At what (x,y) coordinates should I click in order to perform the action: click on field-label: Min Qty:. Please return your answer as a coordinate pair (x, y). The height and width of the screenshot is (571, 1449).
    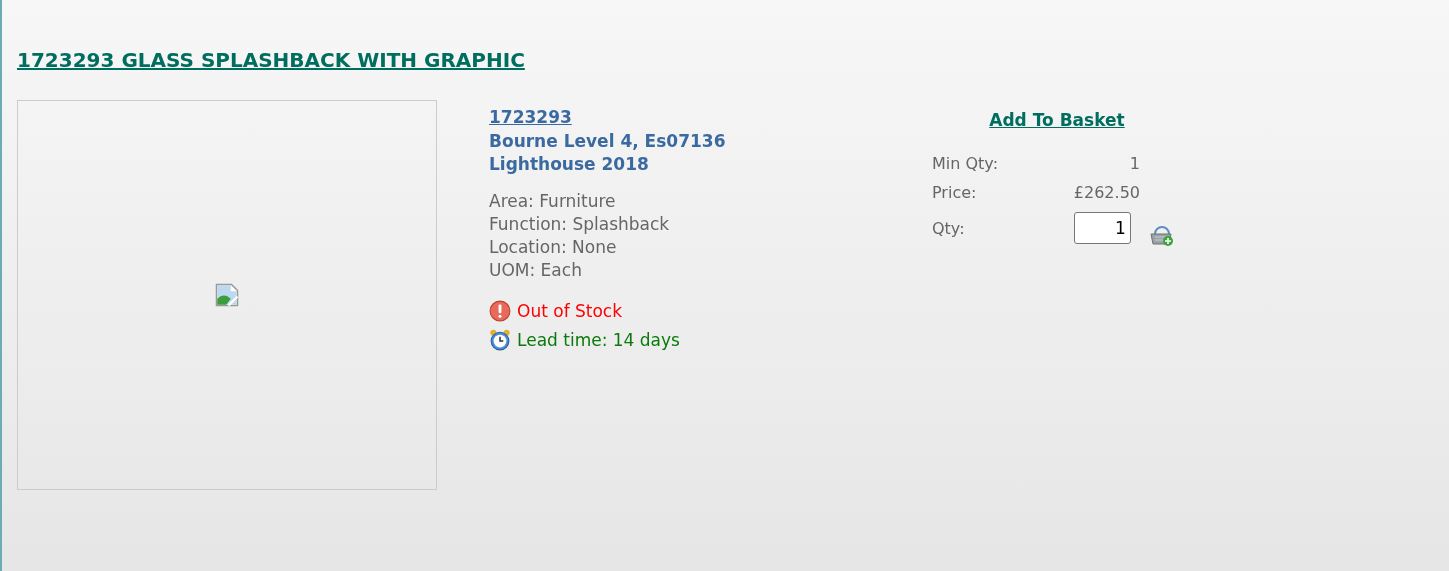
    Looking at the image, I should click on (966, 163).